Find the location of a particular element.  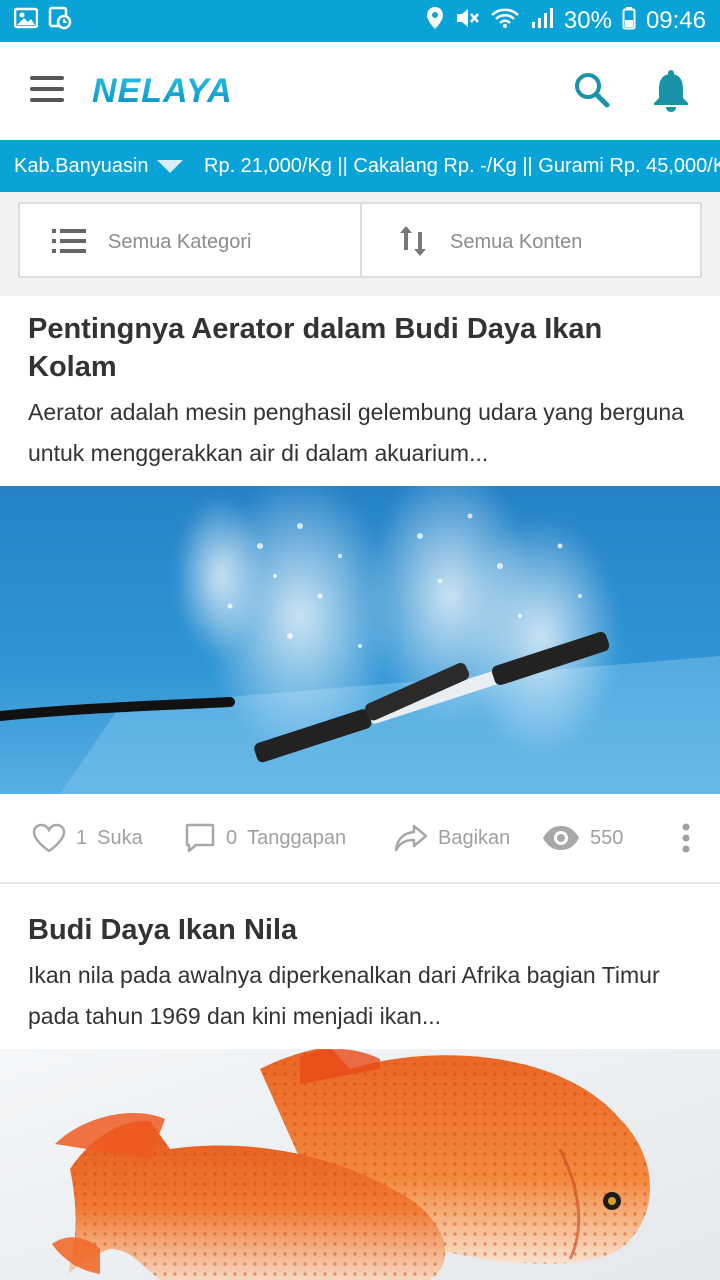

search-button is located at coordinates (592, 90).